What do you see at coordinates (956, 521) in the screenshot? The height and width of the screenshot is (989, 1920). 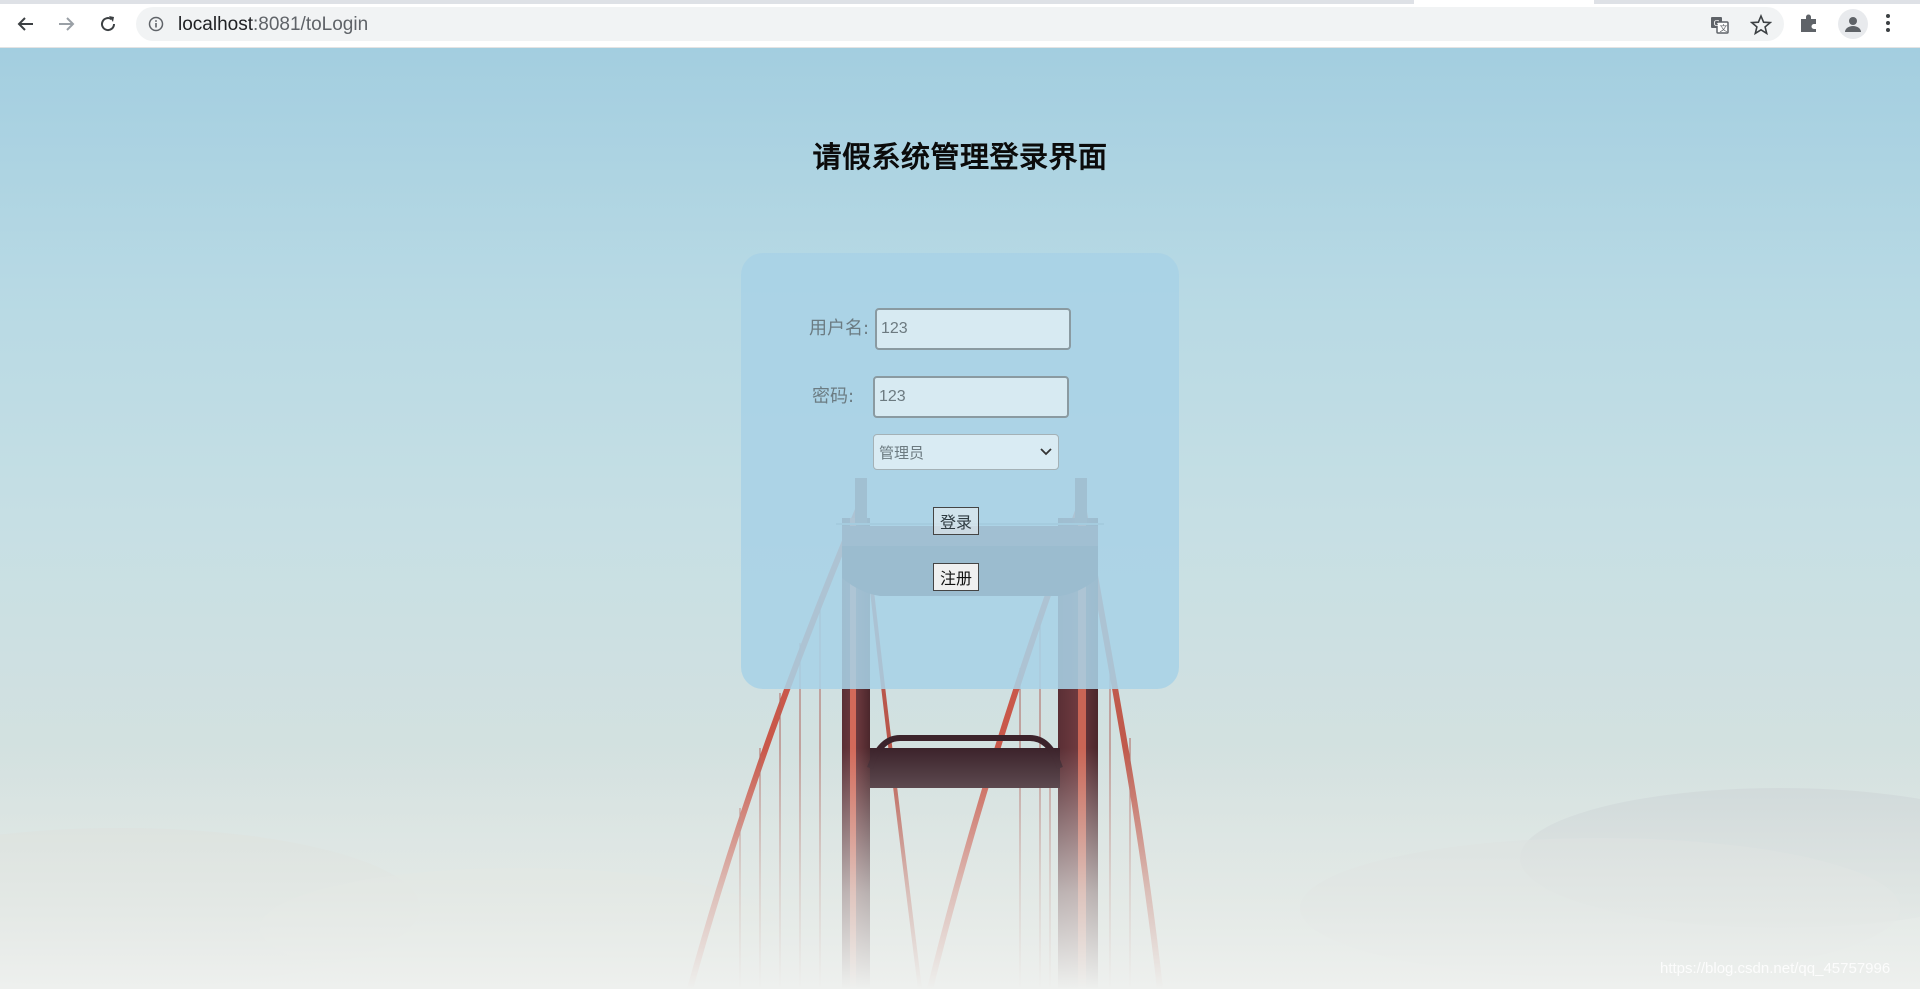 I see `login-button: 登录` at bounding box center [956, 521].